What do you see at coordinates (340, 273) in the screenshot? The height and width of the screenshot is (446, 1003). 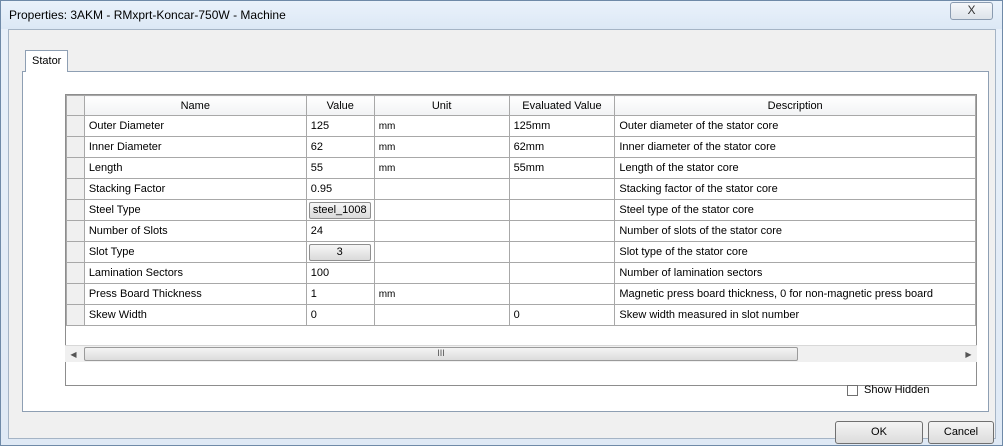 I see `cell-value: 100` at bounding box center [340, 273].